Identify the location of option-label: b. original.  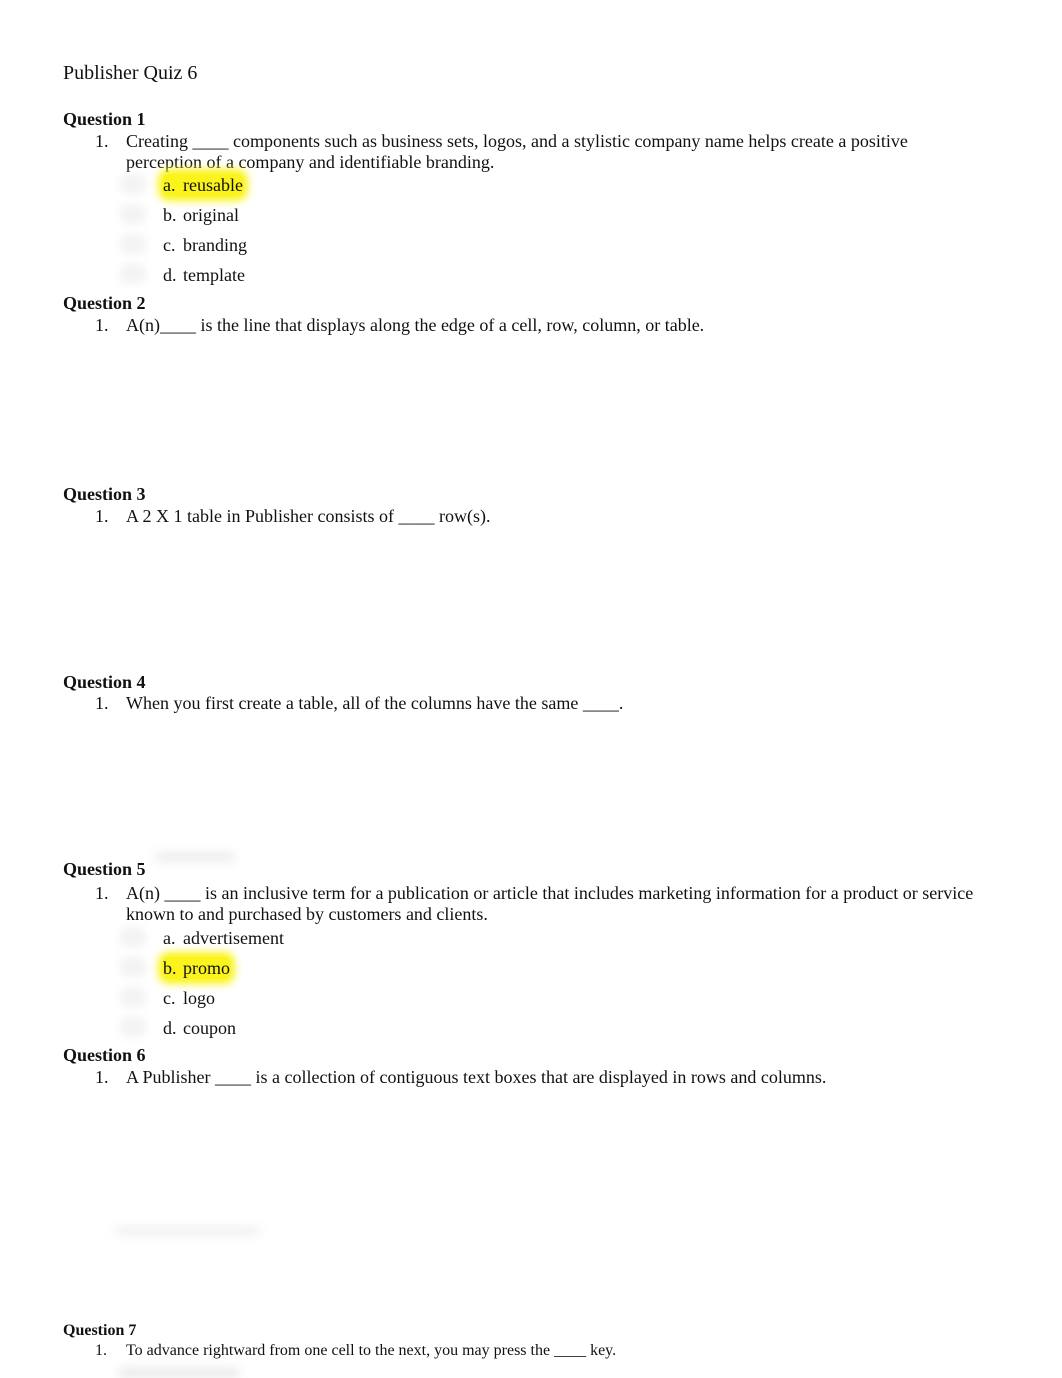
(201, 215).